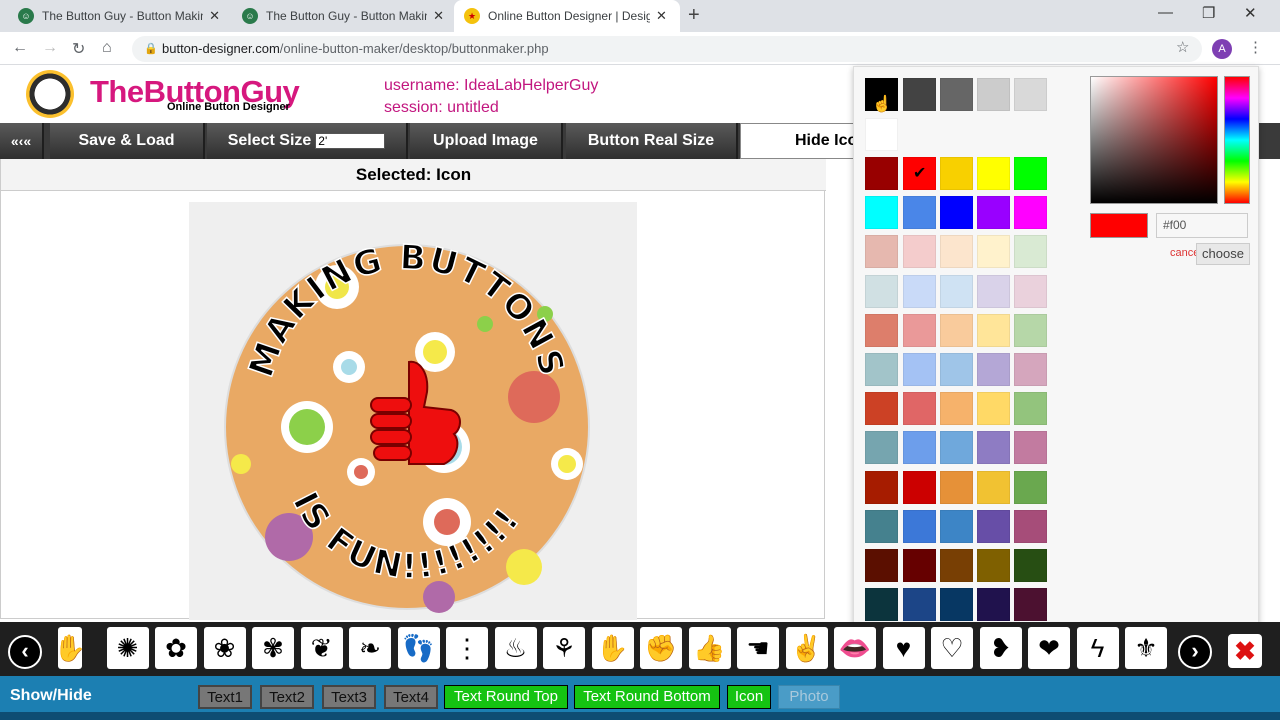 This screenshot has width=1280, height=720. What do you see at coordinates (107, 48) in the screenshot?
I see `home-icon: ⌂` at bounding box center [107, 48].